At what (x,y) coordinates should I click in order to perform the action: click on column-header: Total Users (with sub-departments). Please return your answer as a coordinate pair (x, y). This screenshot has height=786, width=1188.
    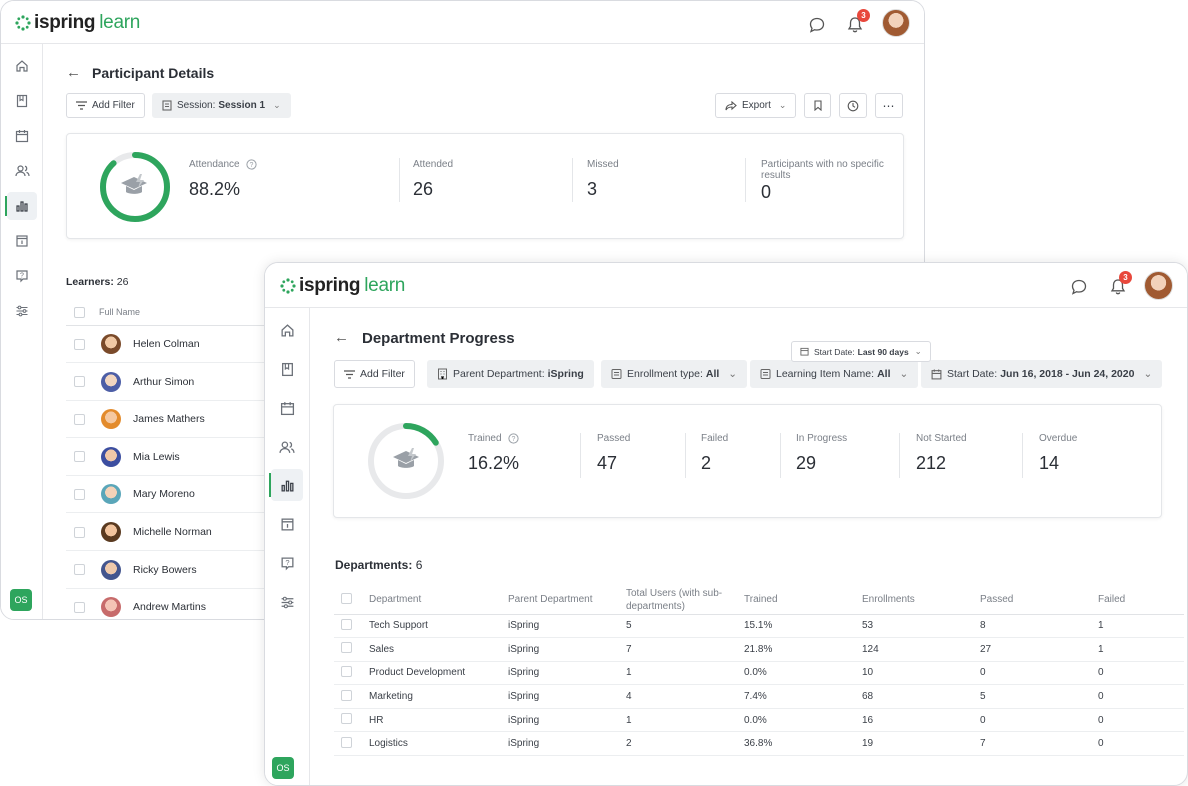
    Looking at the image, I should click on (685, 600).